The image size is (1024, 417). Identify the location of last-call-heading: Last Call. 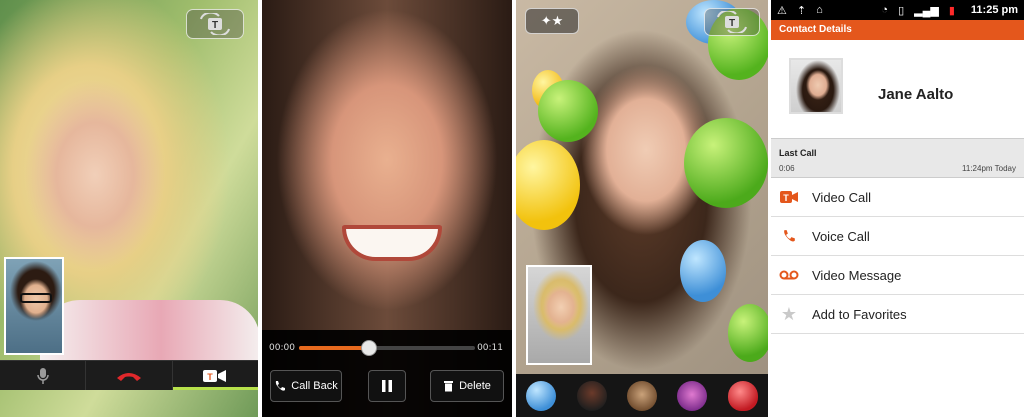
(798, 153).